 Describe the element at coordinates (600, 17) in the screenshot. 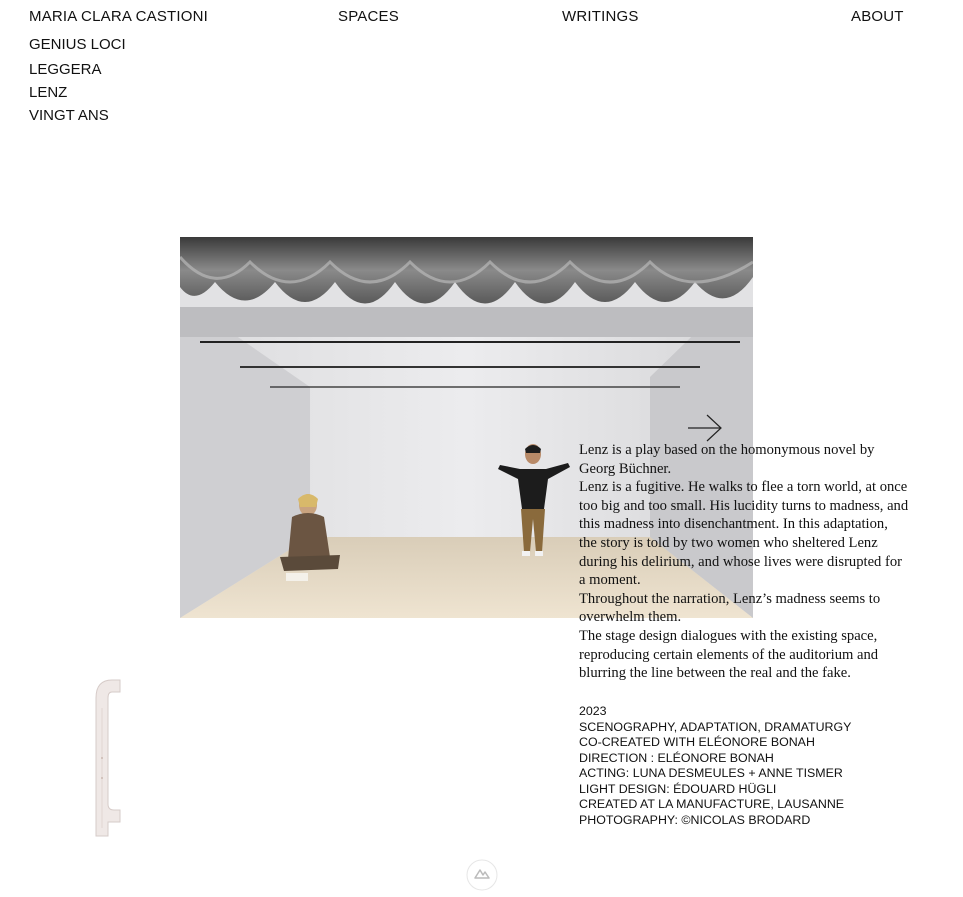

I see `nav-writings-link: WRITINGS` at that location.